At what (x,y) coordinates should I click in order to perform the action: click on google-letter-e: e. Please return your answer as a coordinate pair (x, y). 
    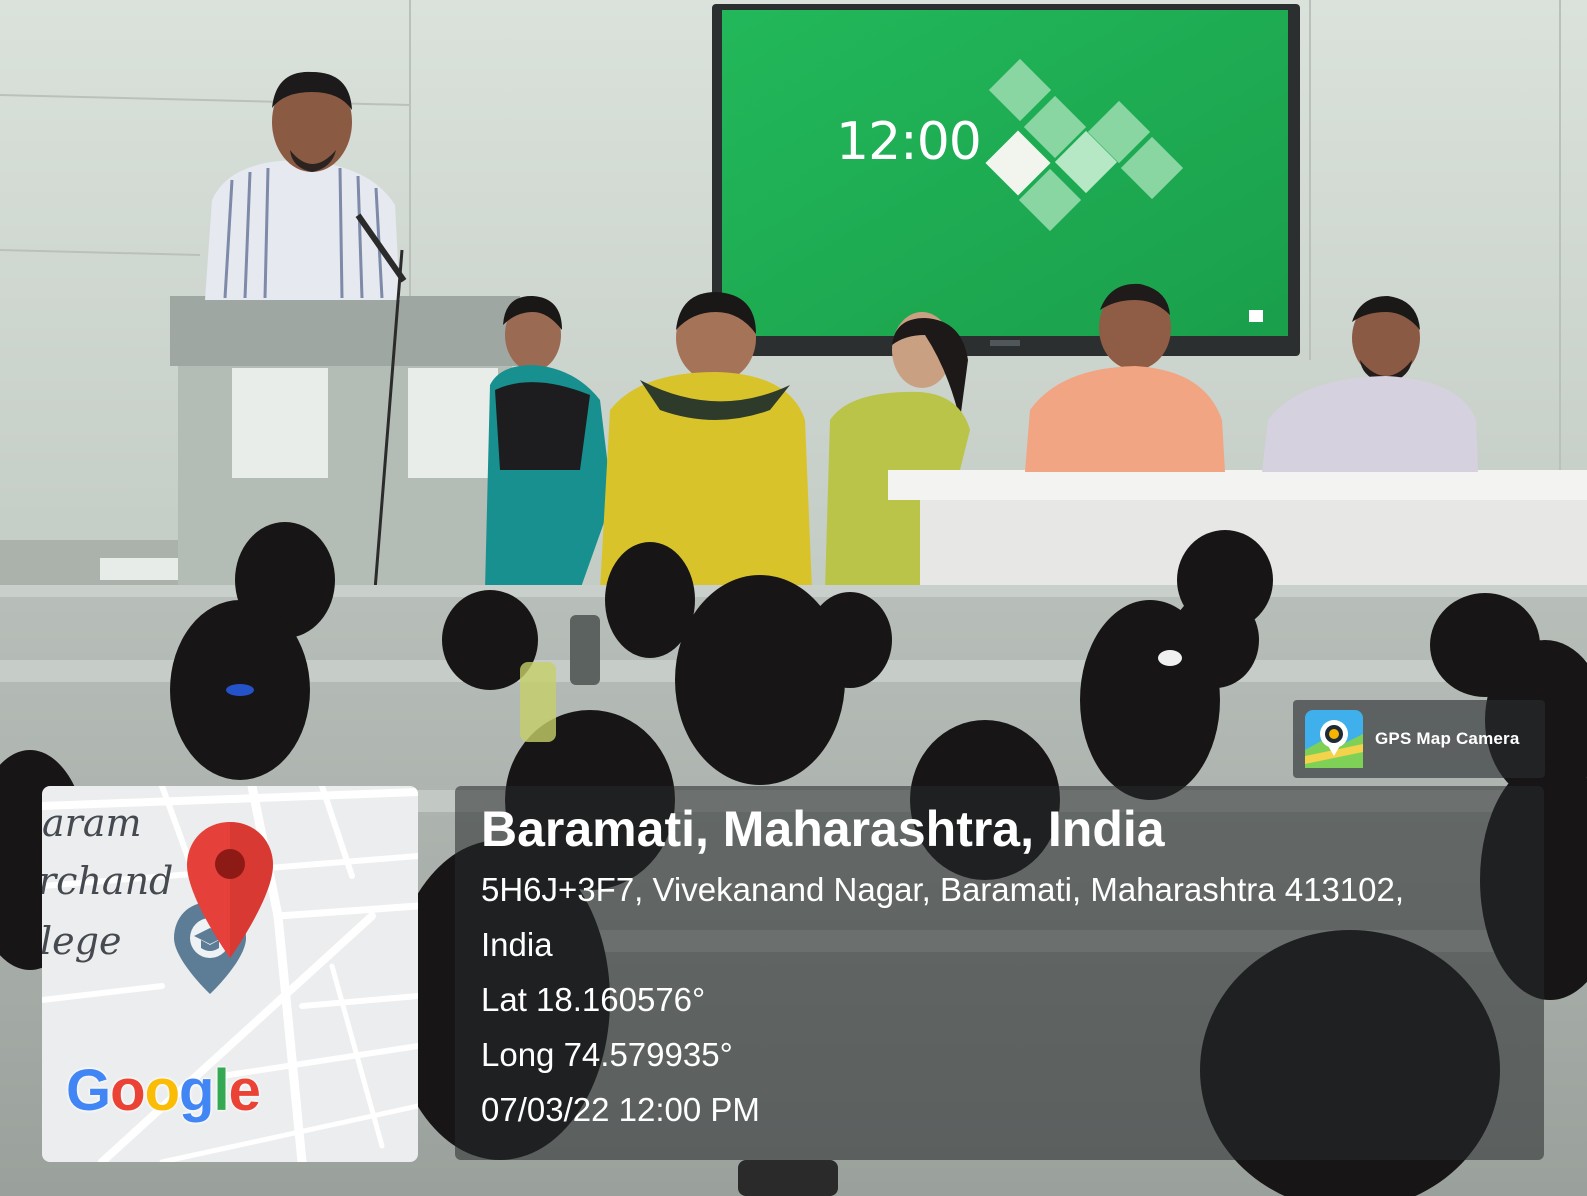
    Looking at the image, I should click on (244, 1090).